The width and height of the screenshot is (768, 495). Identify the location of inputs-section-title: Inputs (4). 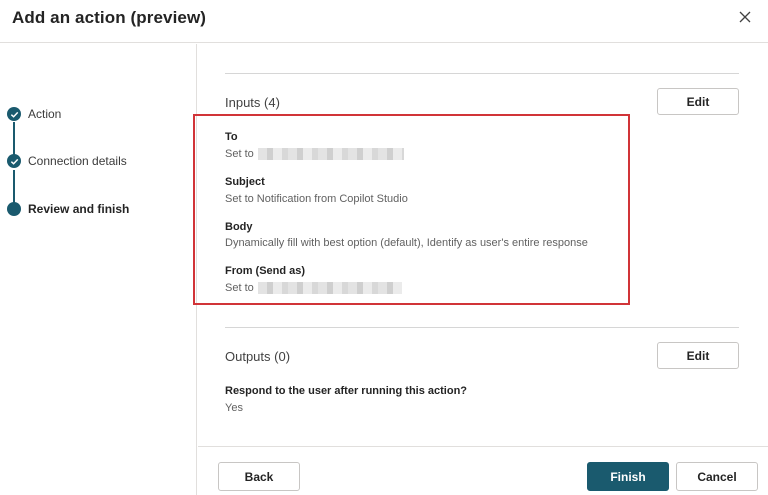
(252, 102).